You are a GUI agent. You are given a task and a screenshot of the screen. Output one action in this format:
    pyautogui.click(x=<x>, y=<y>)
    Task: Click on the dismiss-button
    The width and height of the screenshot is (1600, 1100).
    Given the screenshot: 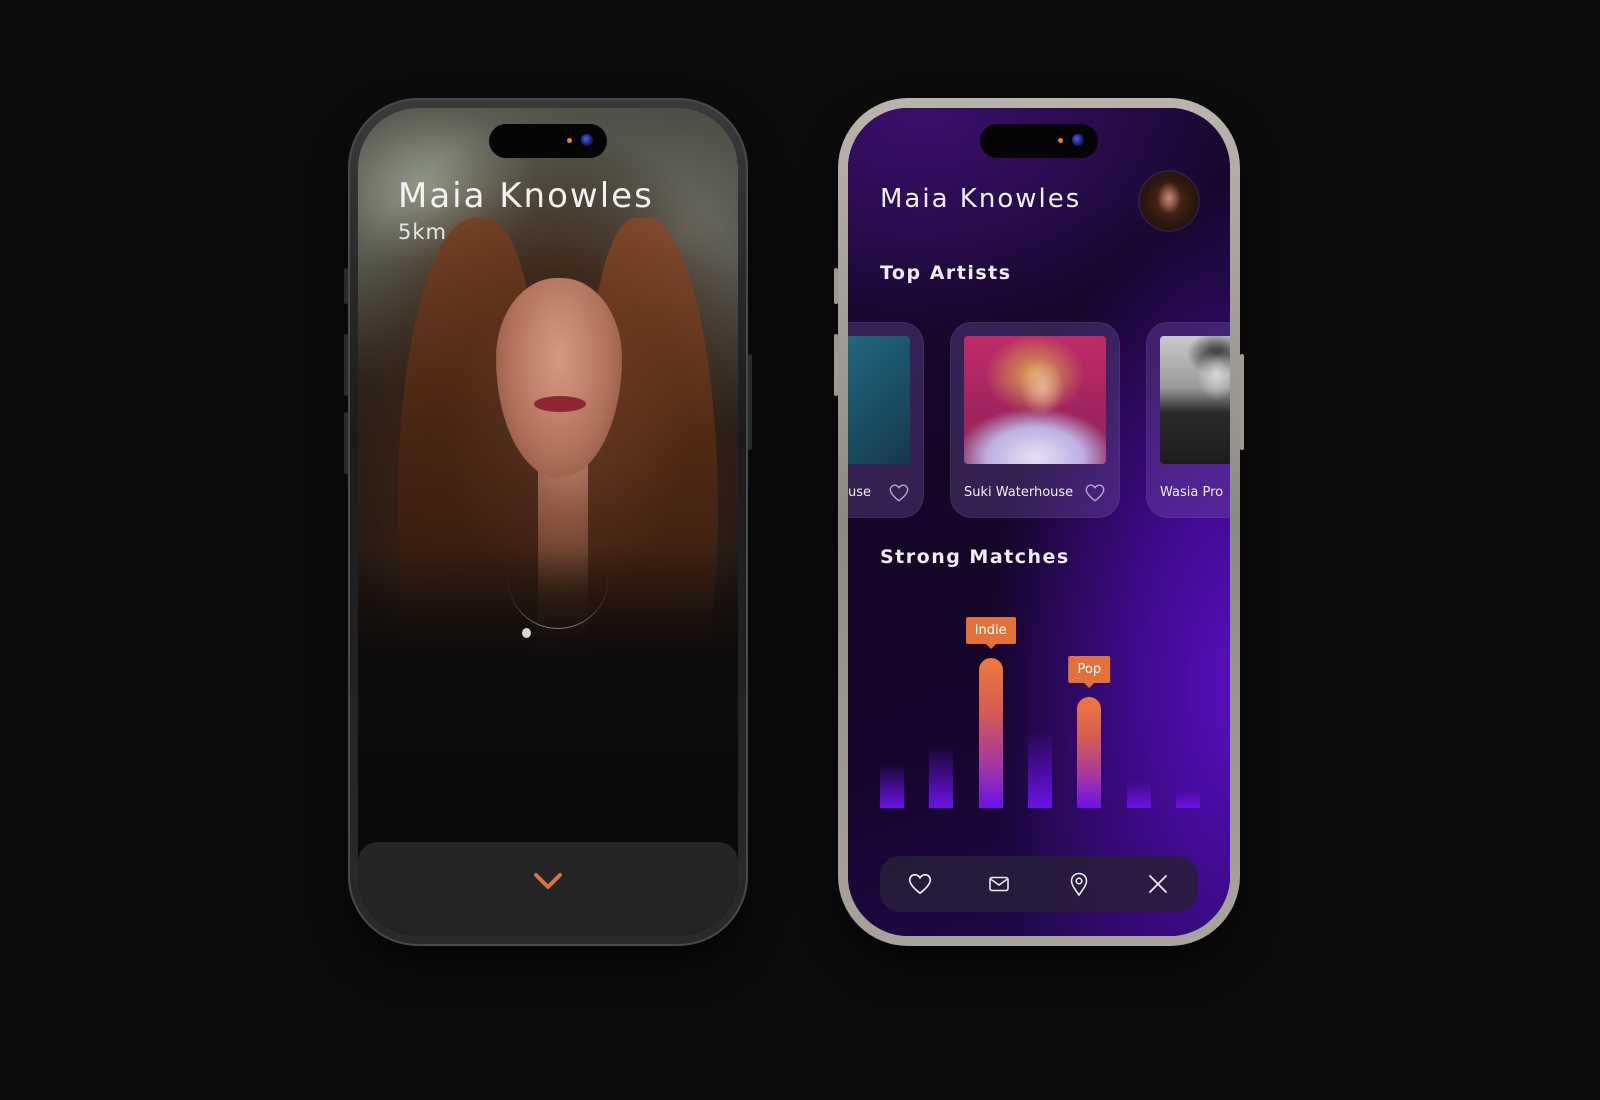 What is the action you would take?
    pyautogui.click(x=1158, y=884)
    